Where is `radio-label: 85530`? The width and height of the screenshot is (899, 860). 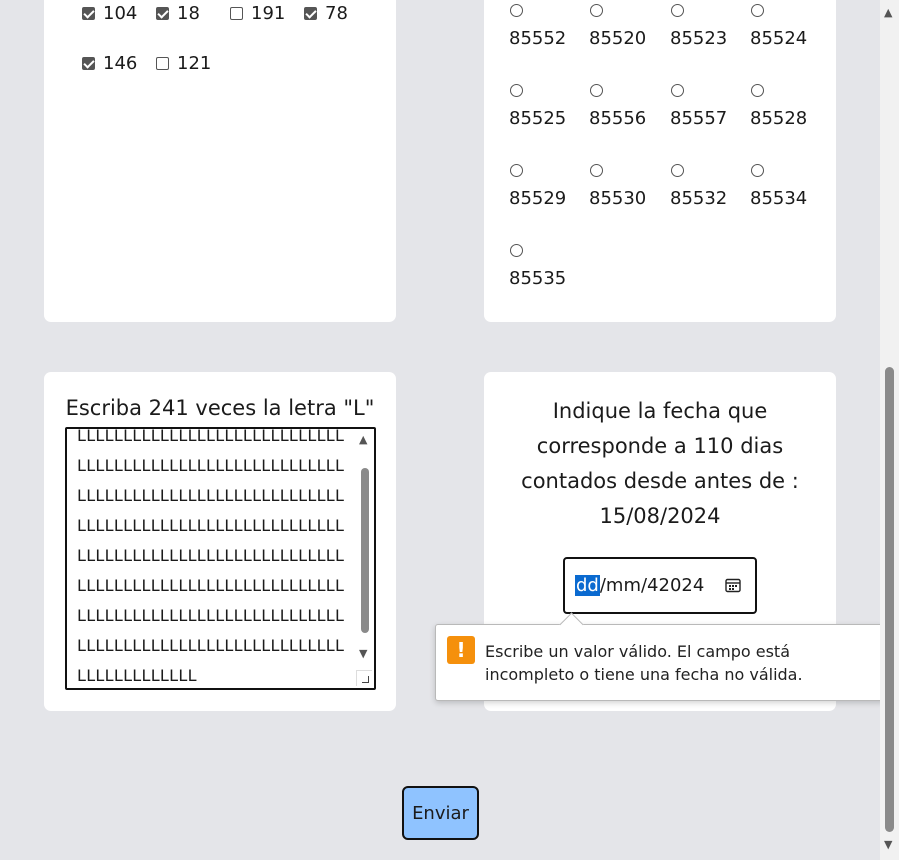 radio-label: 85530 is located at coordinates (618, 198).